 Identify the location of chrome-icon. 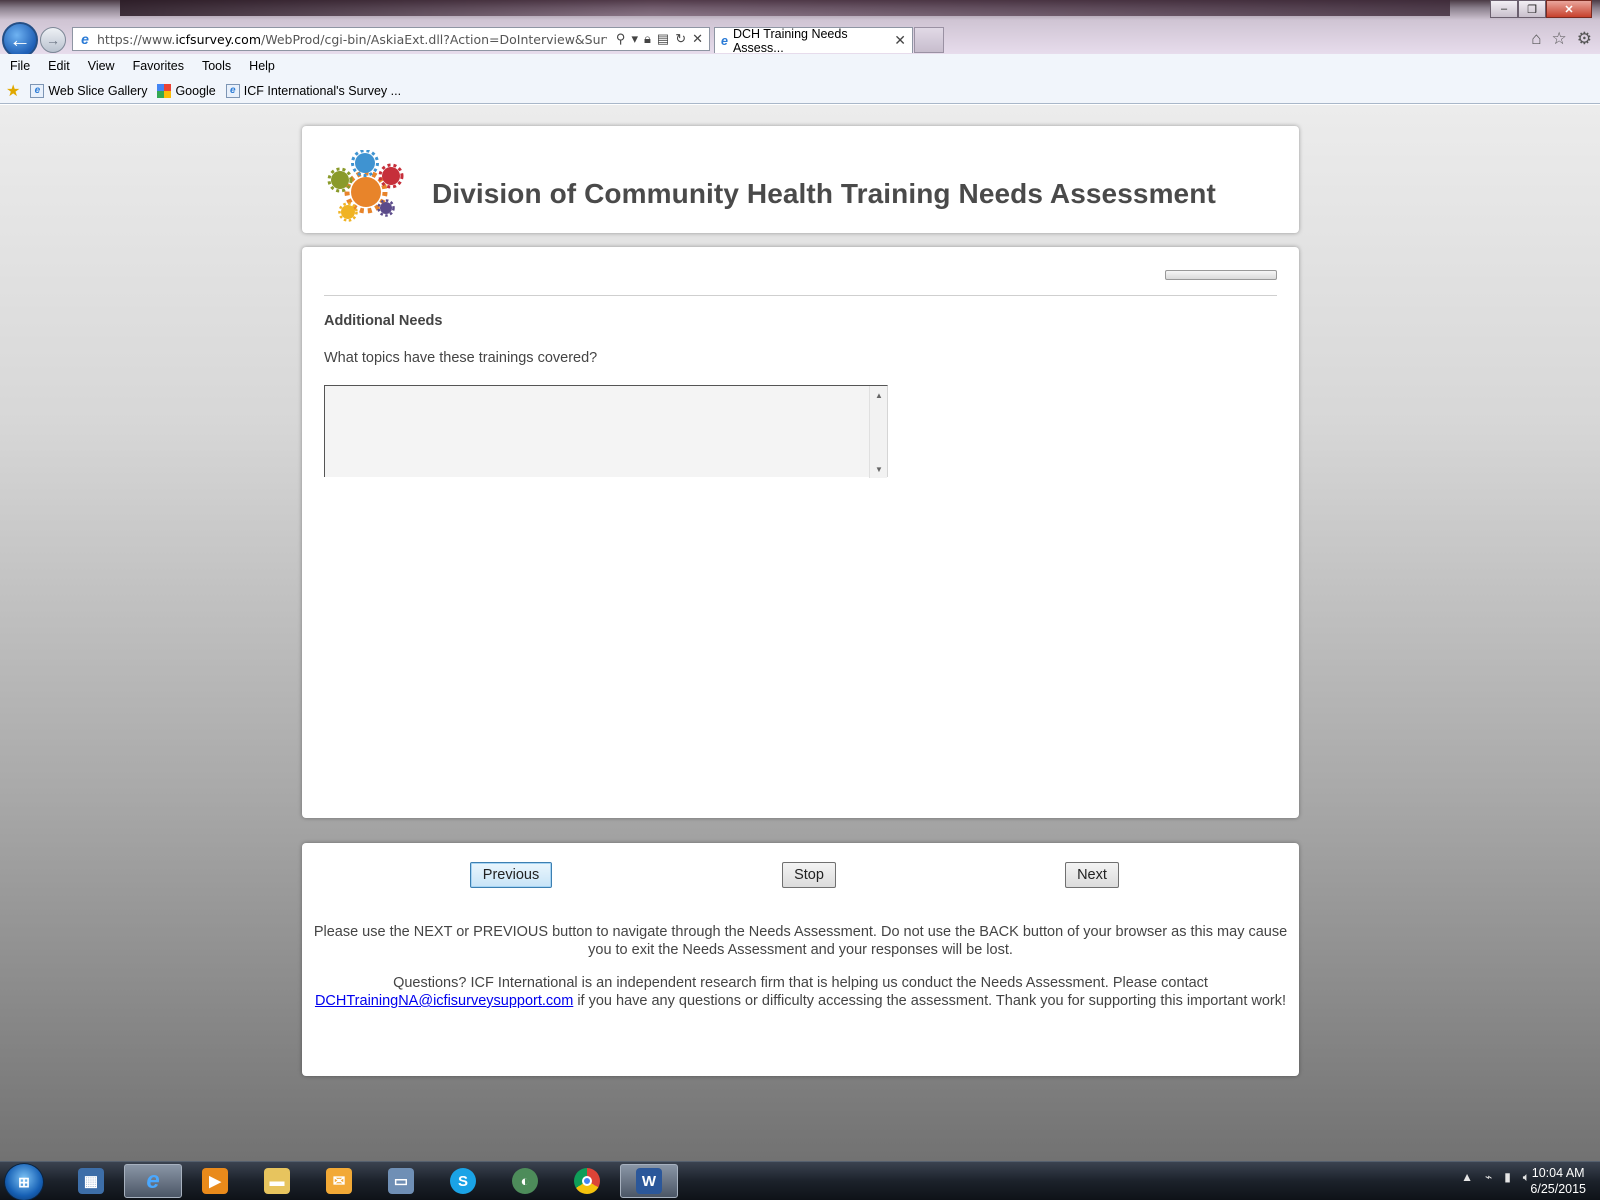
(587, 1181).